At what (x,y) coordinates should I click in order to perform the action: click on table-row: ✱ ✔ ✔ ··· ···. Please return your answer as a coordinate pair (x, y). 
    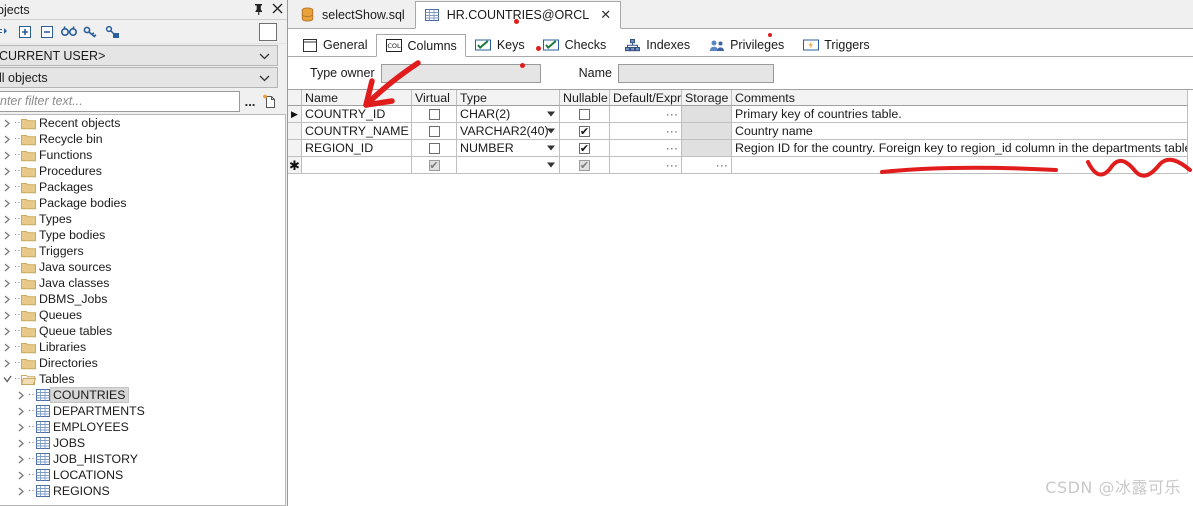
    Looking at the image, I should click on (740, 165).